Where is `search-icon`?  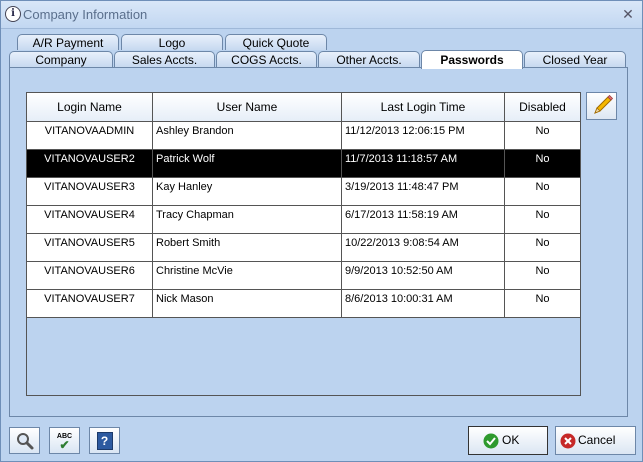 search-icon is located at coordinates (24, 441).